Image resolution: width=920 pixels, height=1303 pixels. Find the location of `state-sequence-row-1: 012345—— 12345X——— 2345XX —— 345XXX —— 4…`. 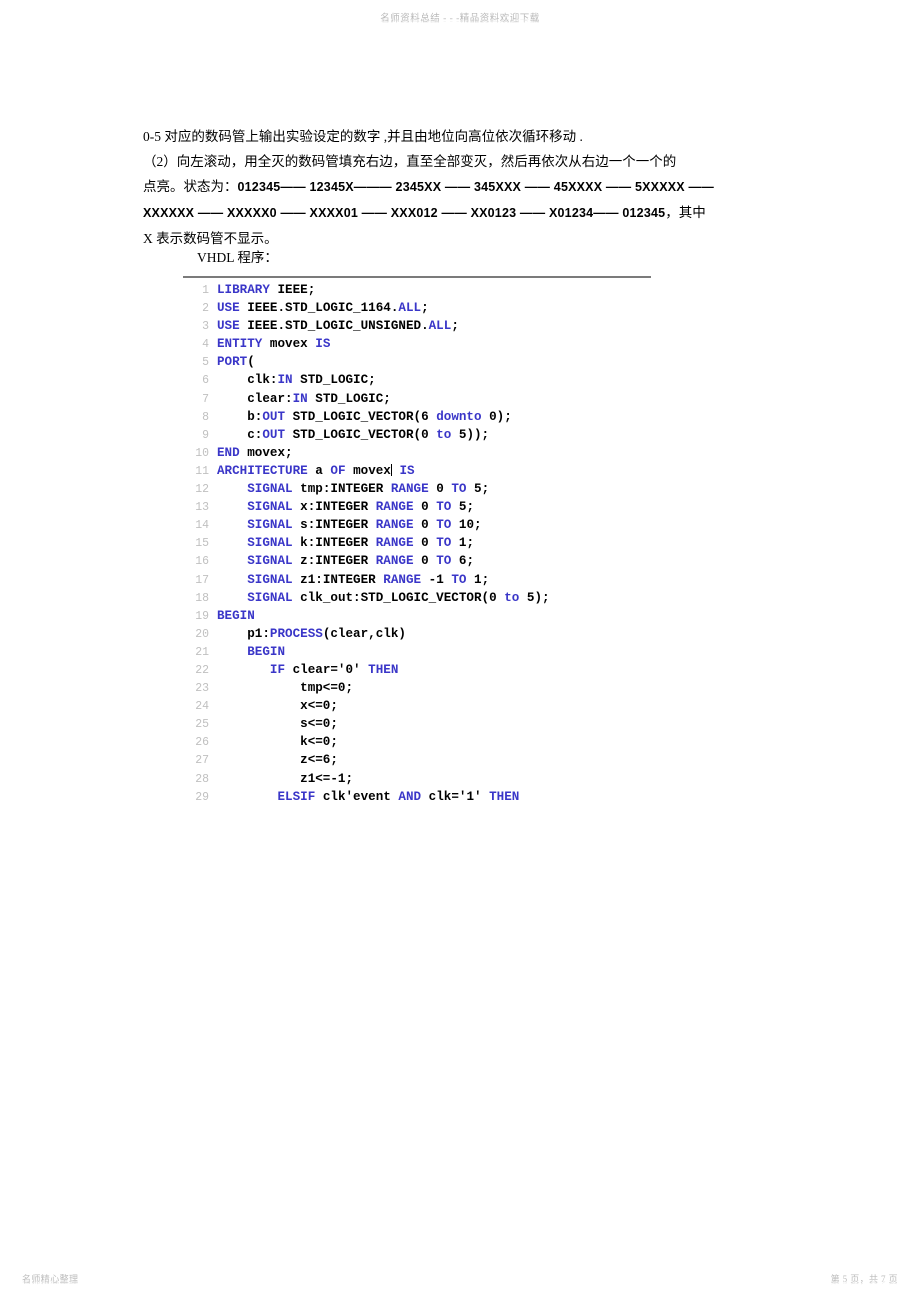

state-sequence-row-1: 012345—— 12345X——— 2345XX —— 345XXX —— 4… is located at coordinates (475, 187).